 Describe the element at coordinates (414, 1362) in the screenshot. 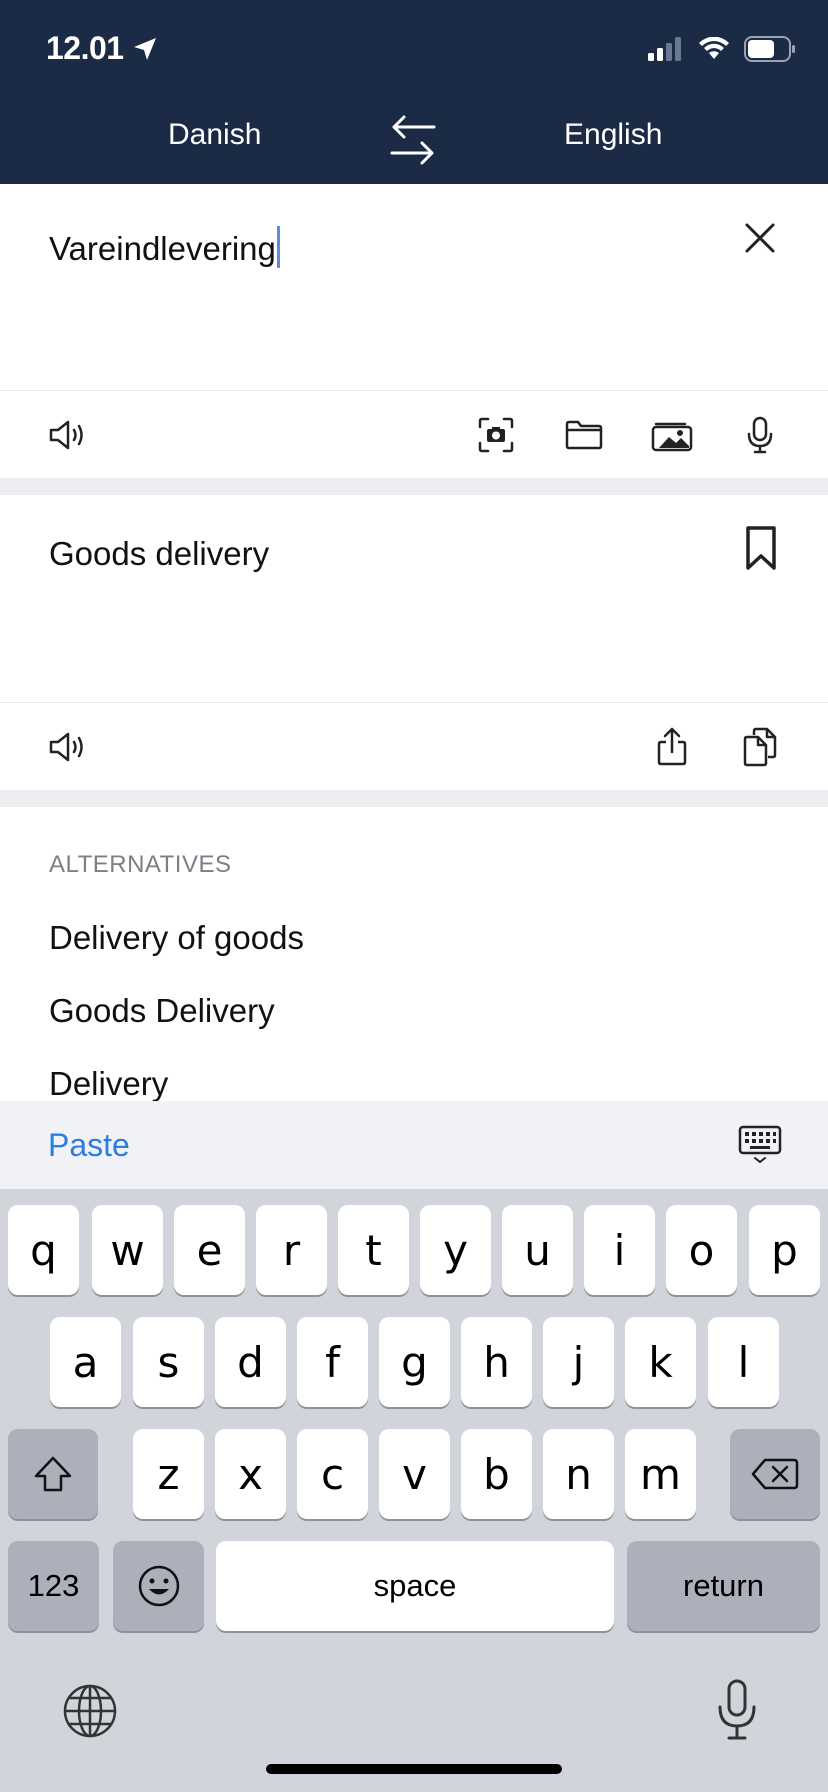

I see `key-g: g` at that location.